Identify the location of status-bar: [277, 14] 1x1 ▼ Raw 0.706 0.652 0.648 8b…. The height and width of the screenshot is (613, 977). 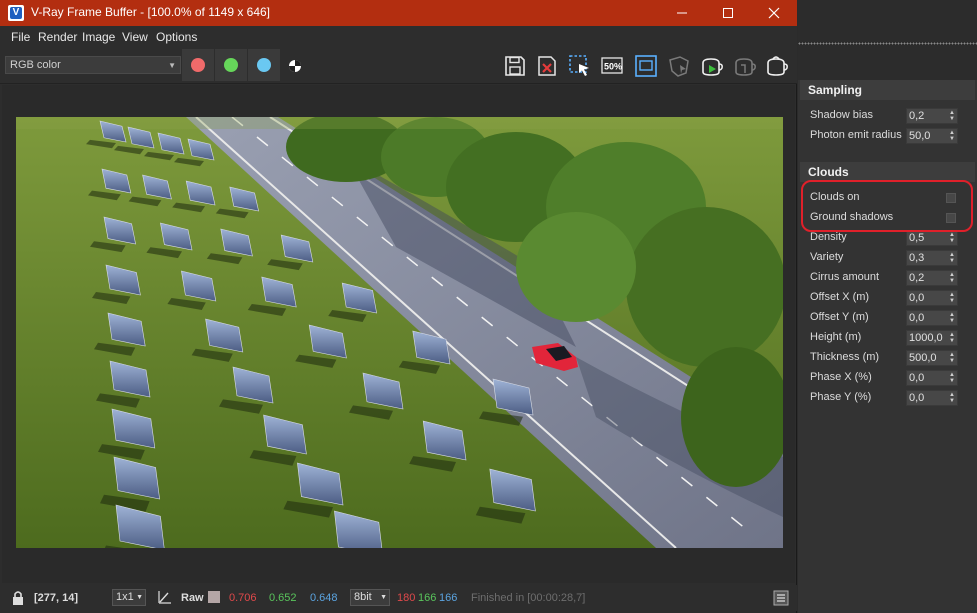
(398, 598).